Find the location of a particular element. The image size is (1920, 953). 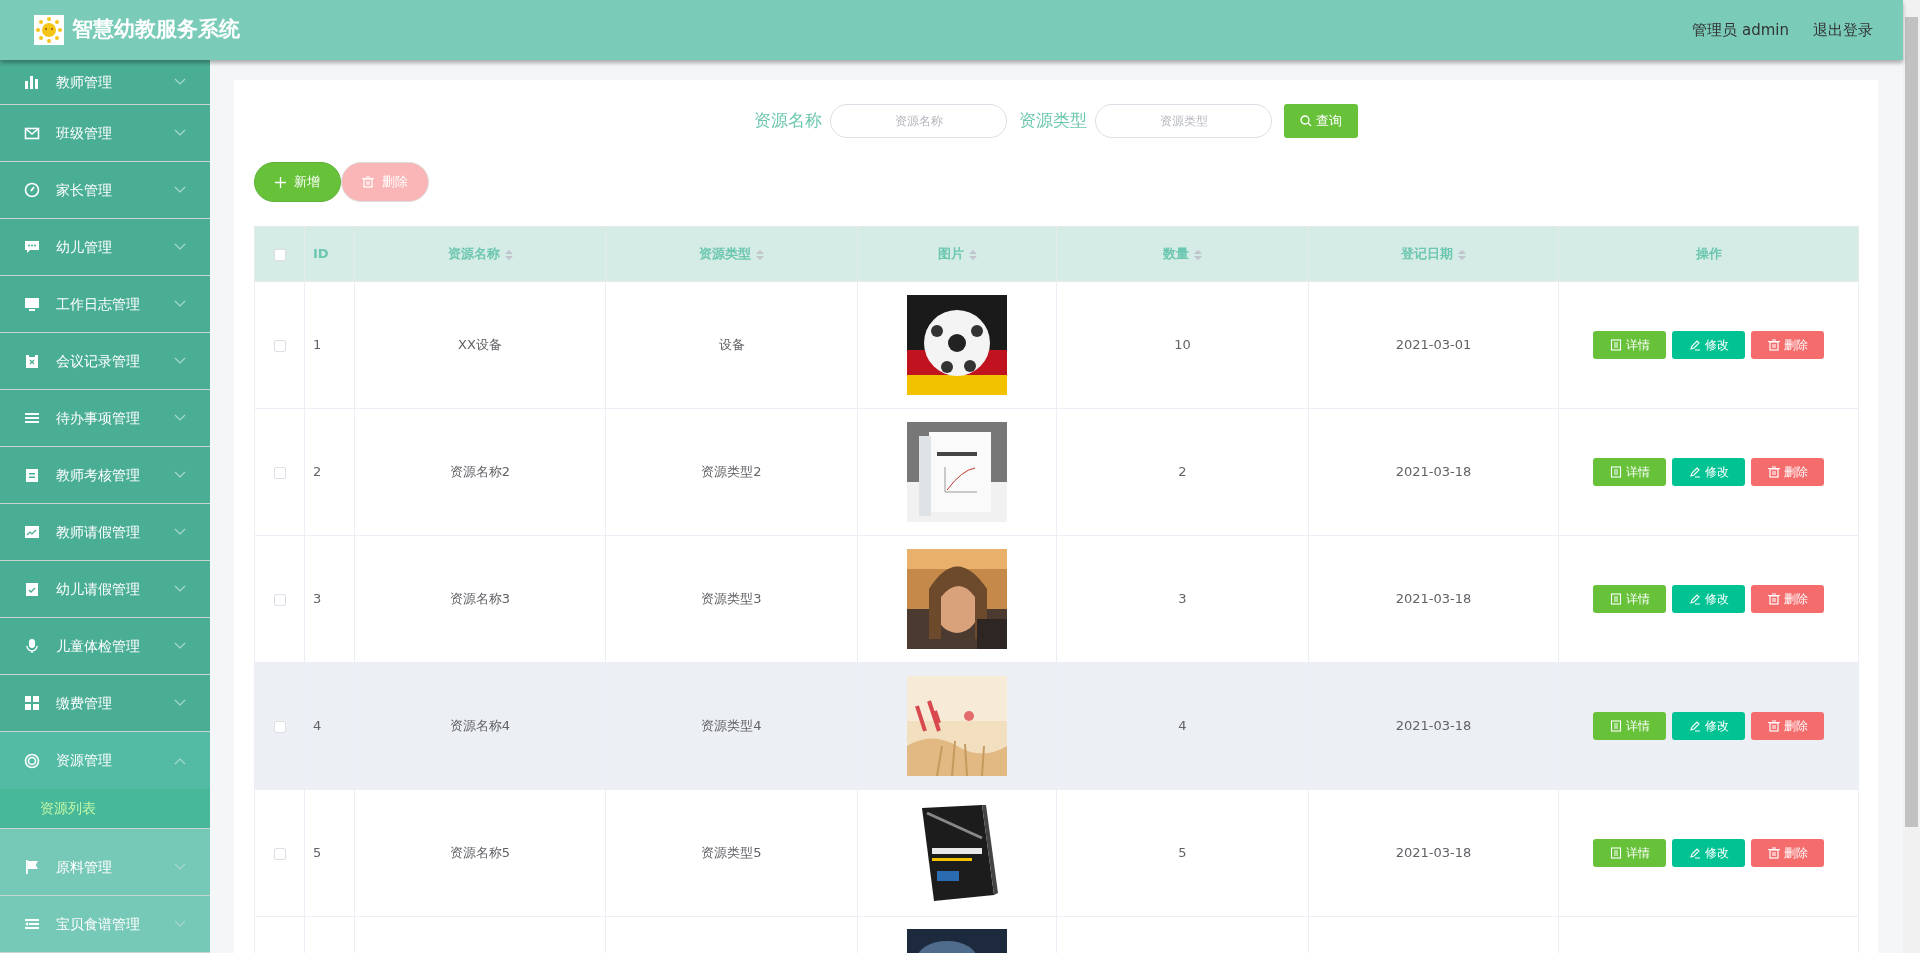

sidebar-item: 班级管理 is located at coordinates (105, 133).